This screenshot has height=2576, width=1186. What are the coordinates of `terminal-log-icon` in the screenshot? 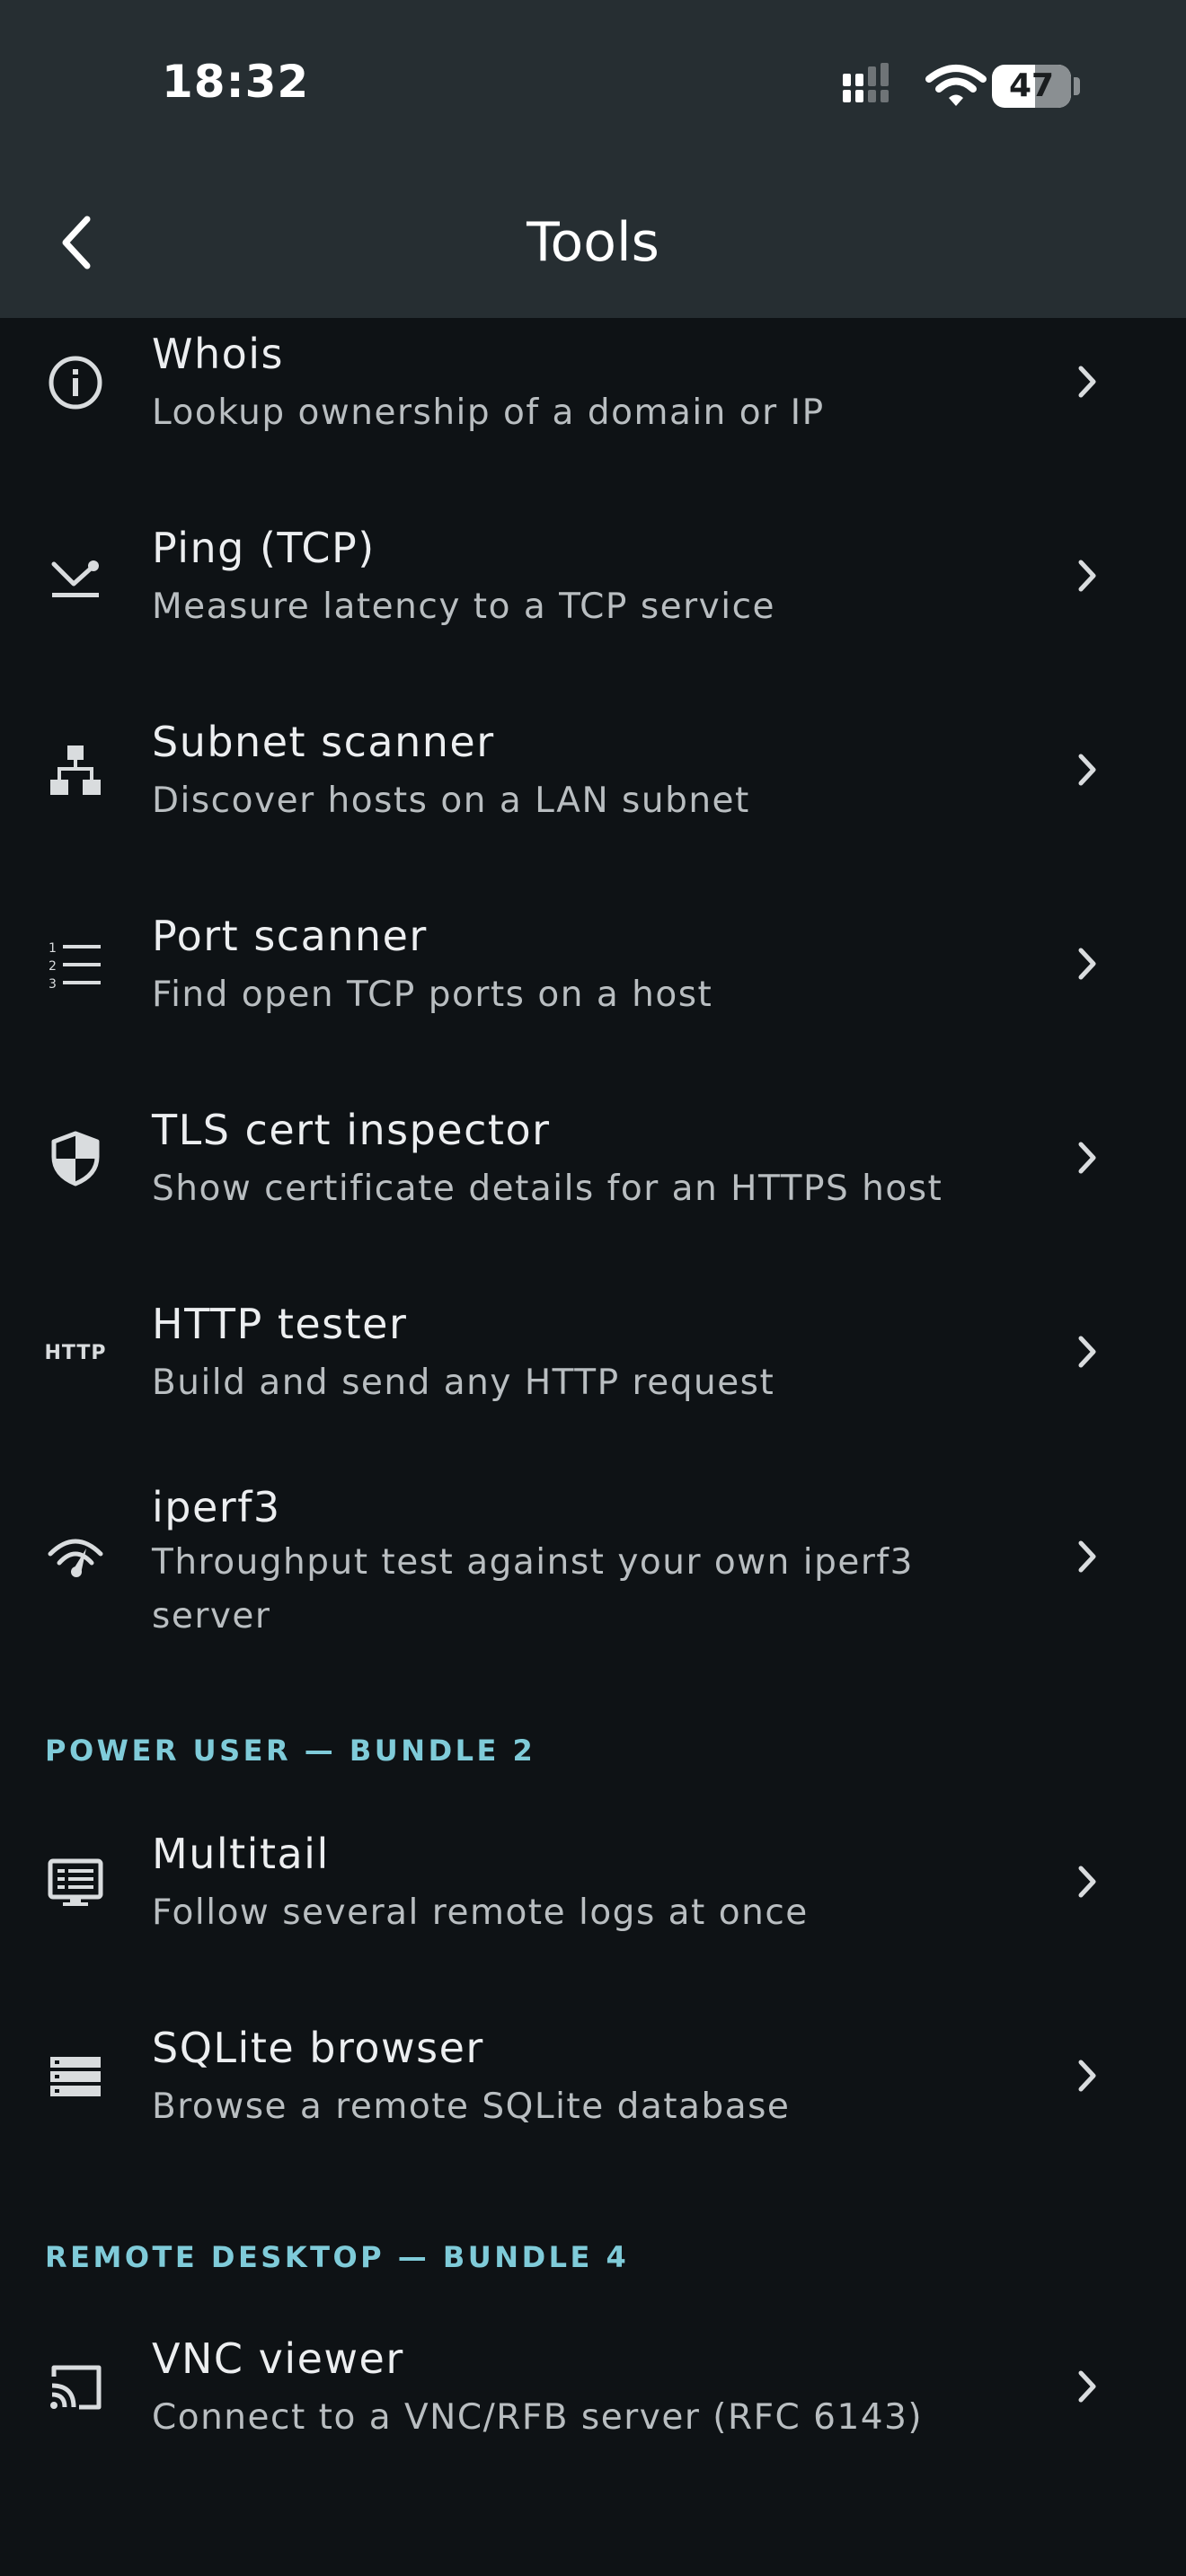 It's located at (75, 1883).